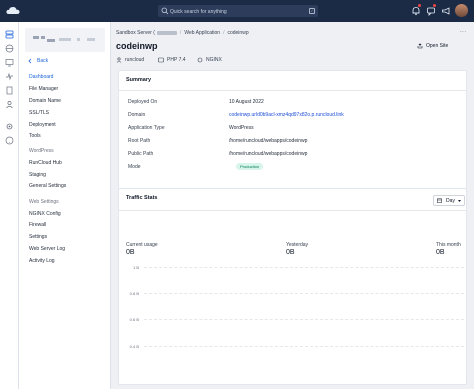 This screenshot has height=389, width=474. What do you see at coordinates (142, 198) in the screenshot?
I see `traffic-title: Traffic Stats` at bounding box center [142, 198].